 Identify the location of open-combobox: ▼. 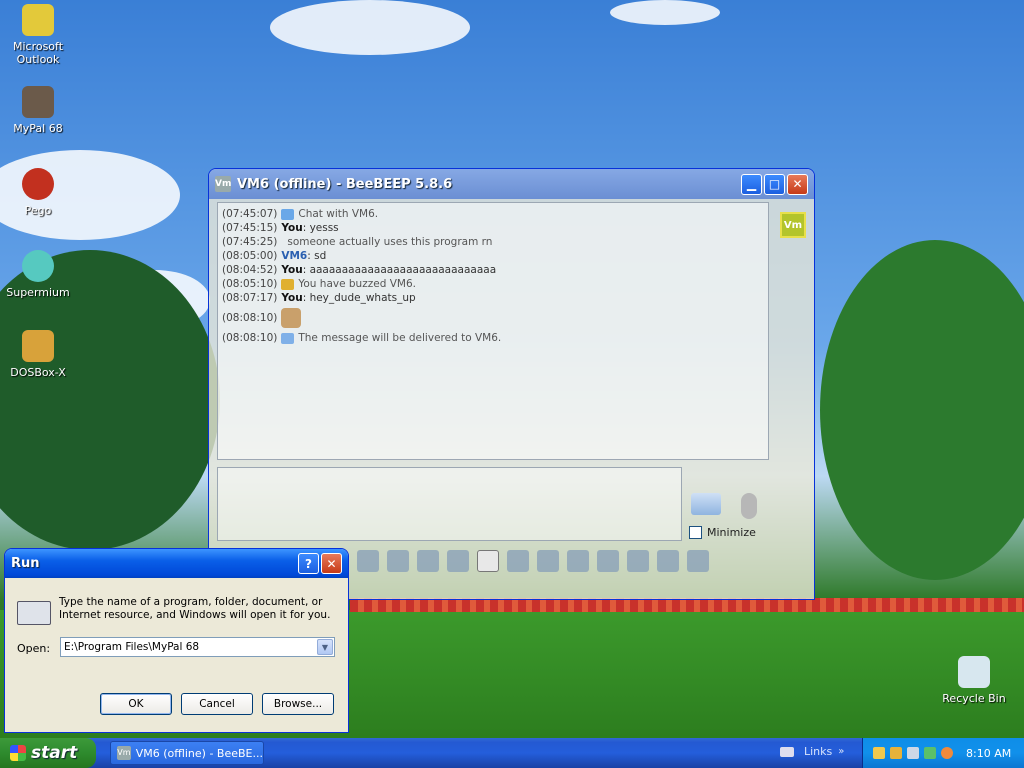
(197, 647).